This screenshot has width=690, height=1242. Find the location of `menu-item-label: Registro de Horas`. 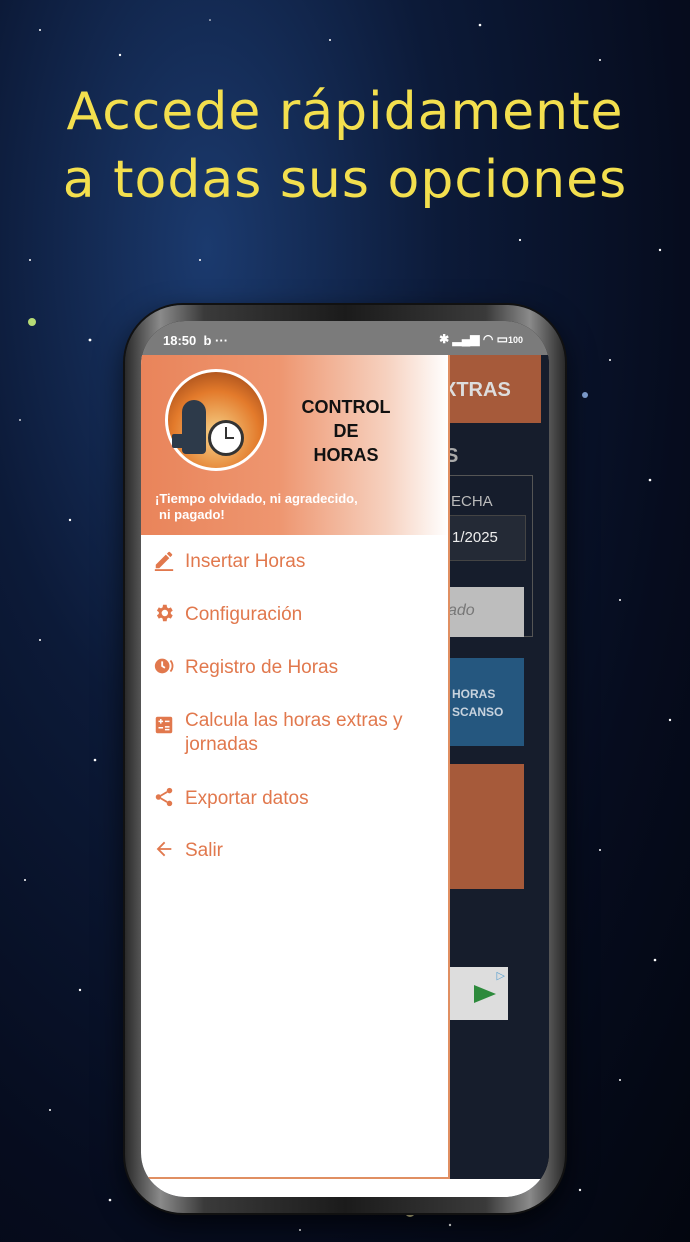

menu-item-label: Registro de Horas is located at coordinates (262, 667).